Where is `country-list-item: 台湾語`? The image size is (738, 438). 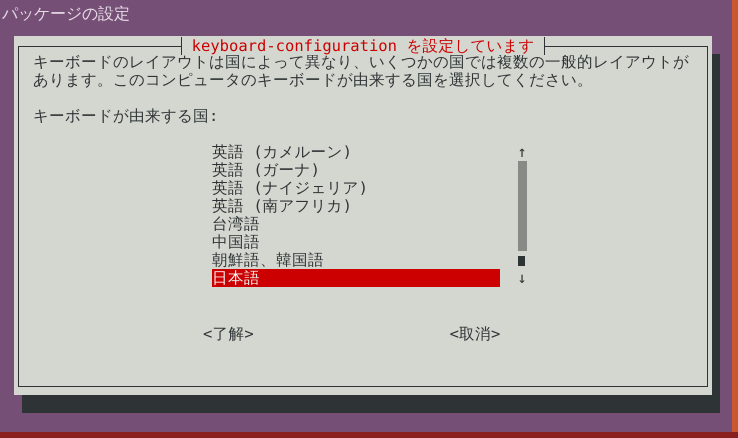 country-list-item: 台湾語 is located at coordinates (356, 224).